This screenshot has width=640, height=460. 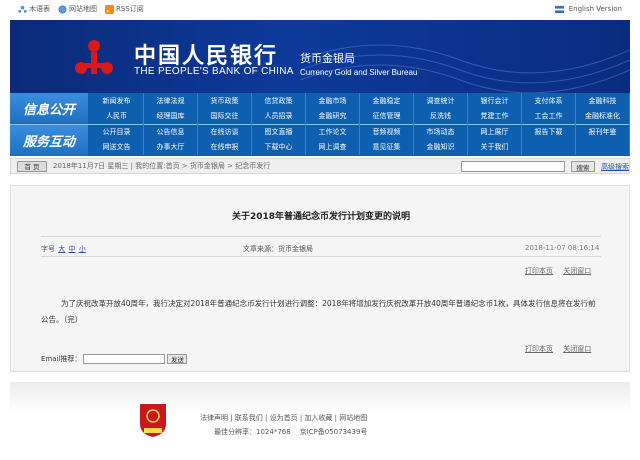 I want to click on nav-item: 支付体系, so click(x=549, y=101).